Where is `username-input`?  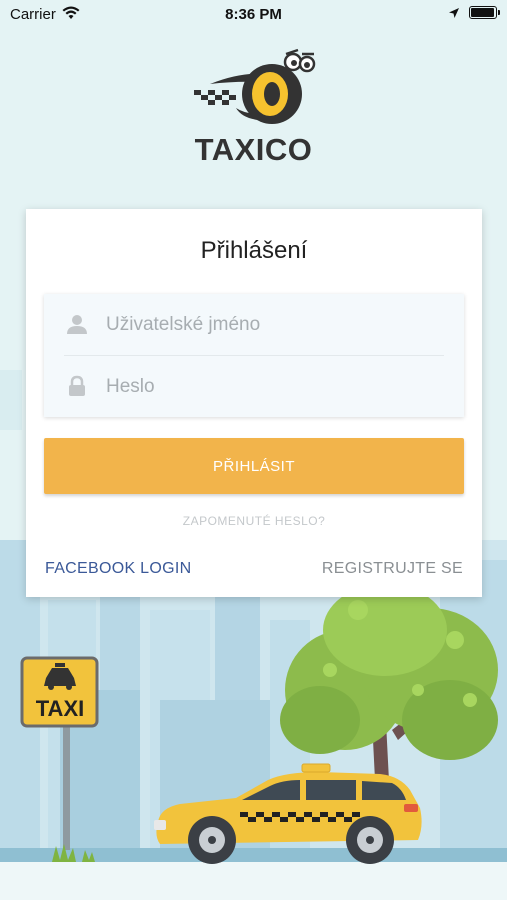
username-input is located at coordinates (276, 325).